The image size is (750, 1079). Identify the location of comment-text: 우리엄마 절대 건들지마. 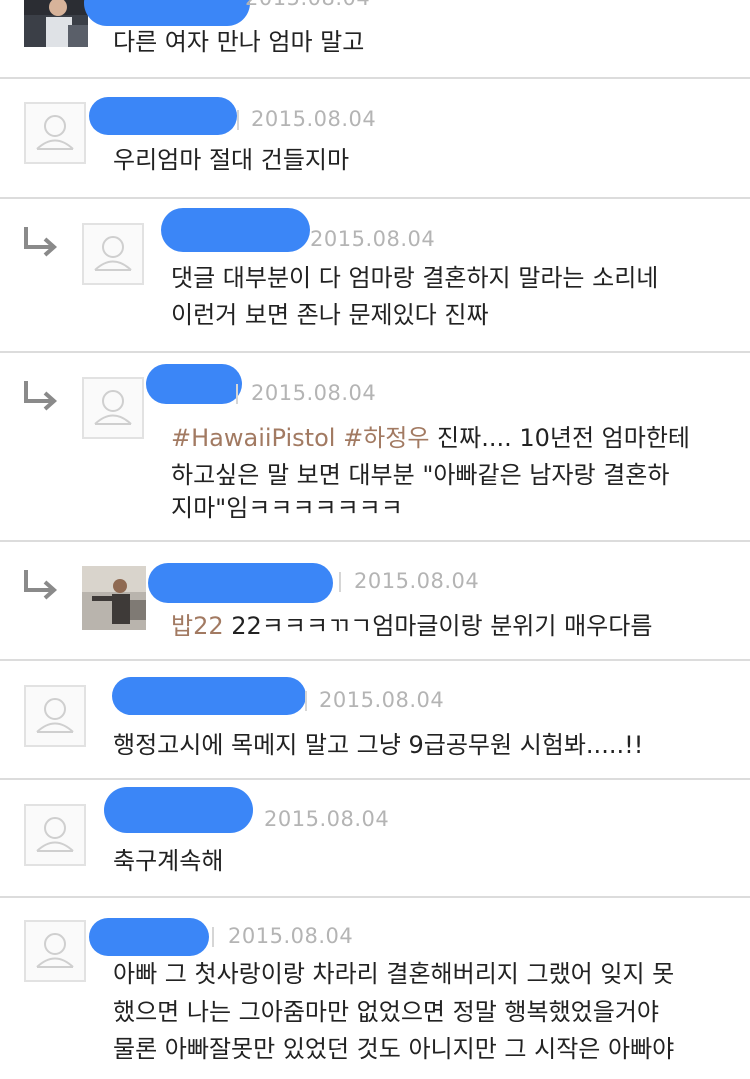
(231, 160).